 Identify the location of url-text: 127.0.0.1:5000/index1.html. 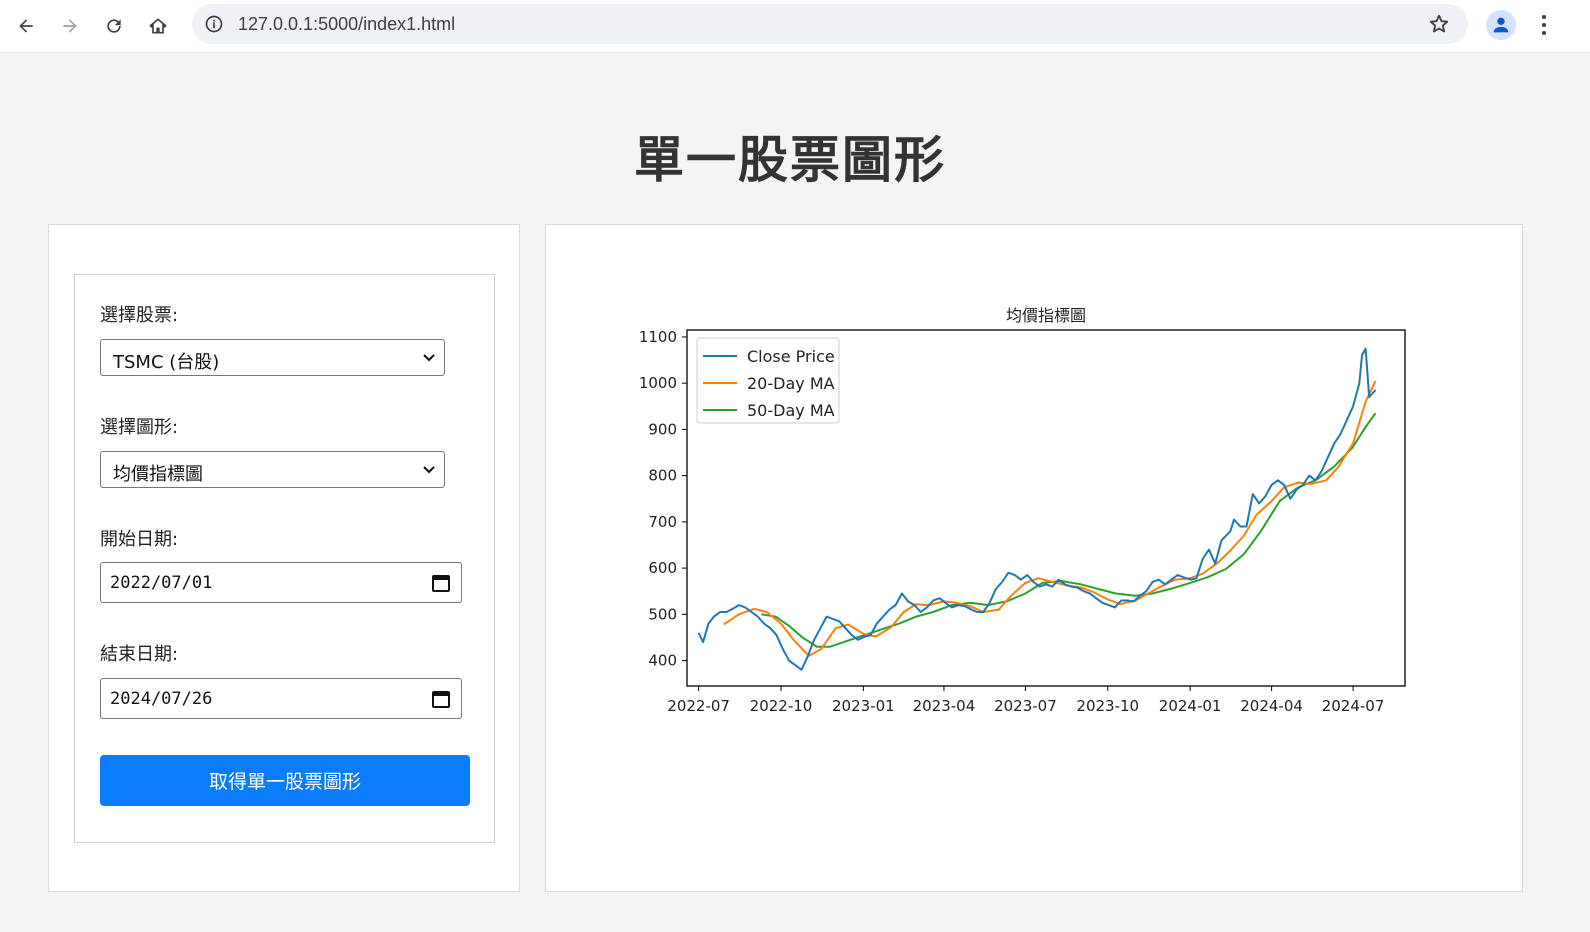
(346, 24).